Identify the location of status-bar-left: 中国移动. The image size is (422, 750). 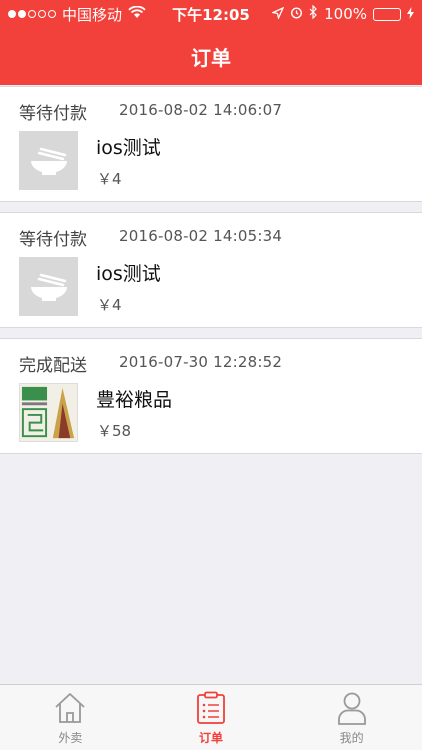
(77, 14).